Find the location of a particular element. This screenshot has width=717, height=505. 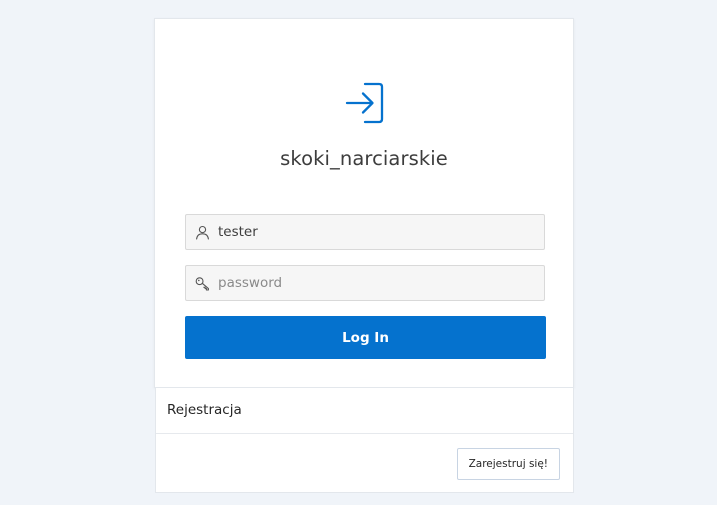

username-field is located at coordinates (365, 232).